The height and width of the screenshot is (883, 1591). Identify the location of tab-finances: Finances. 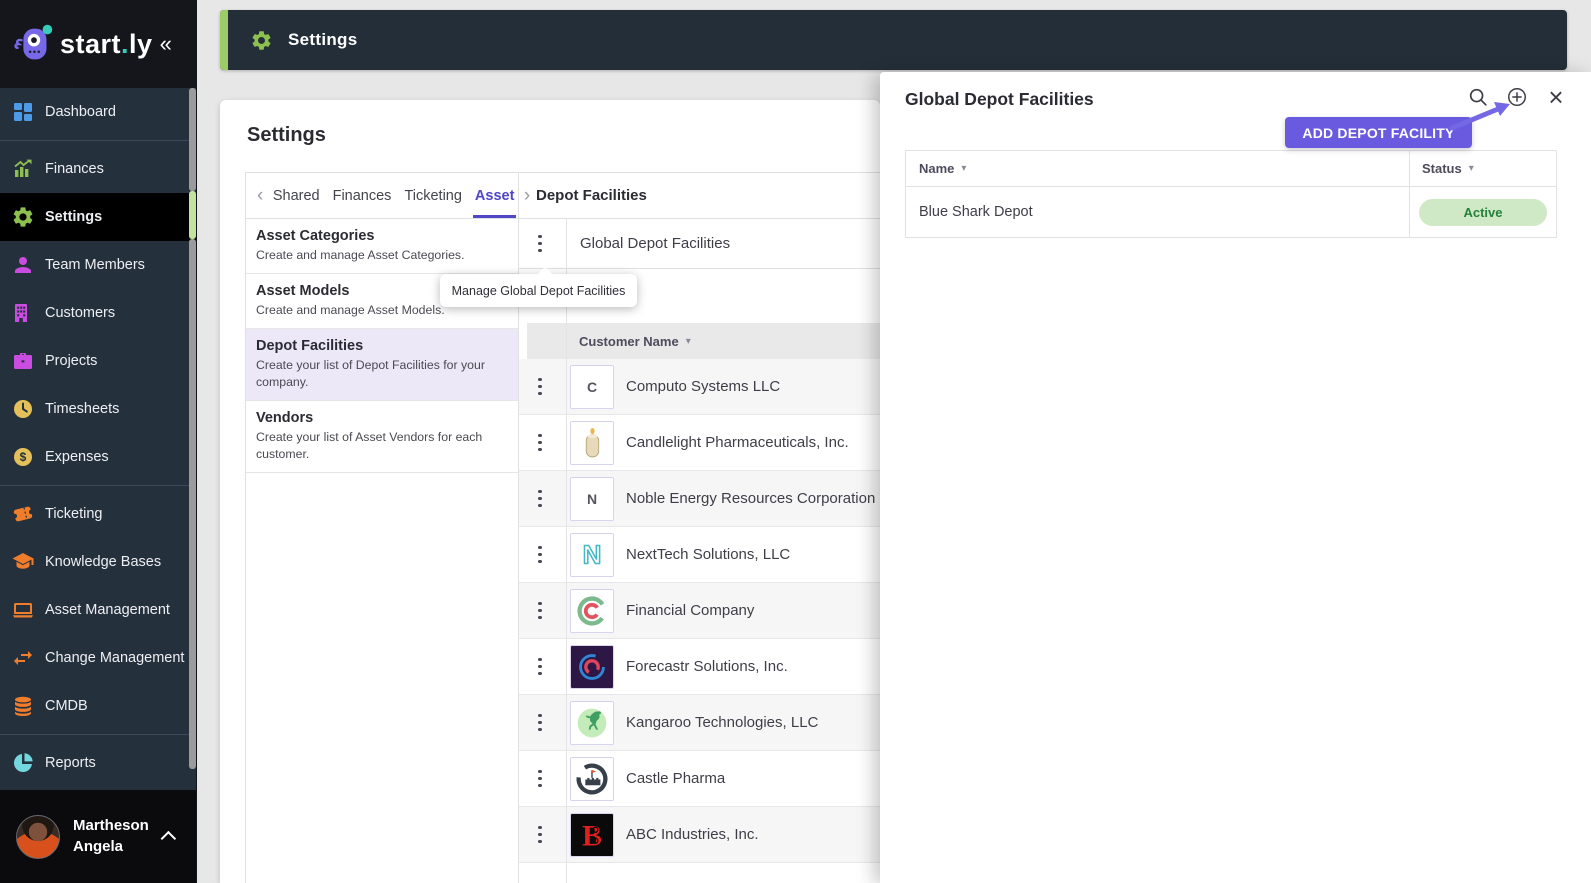
(362, 195).